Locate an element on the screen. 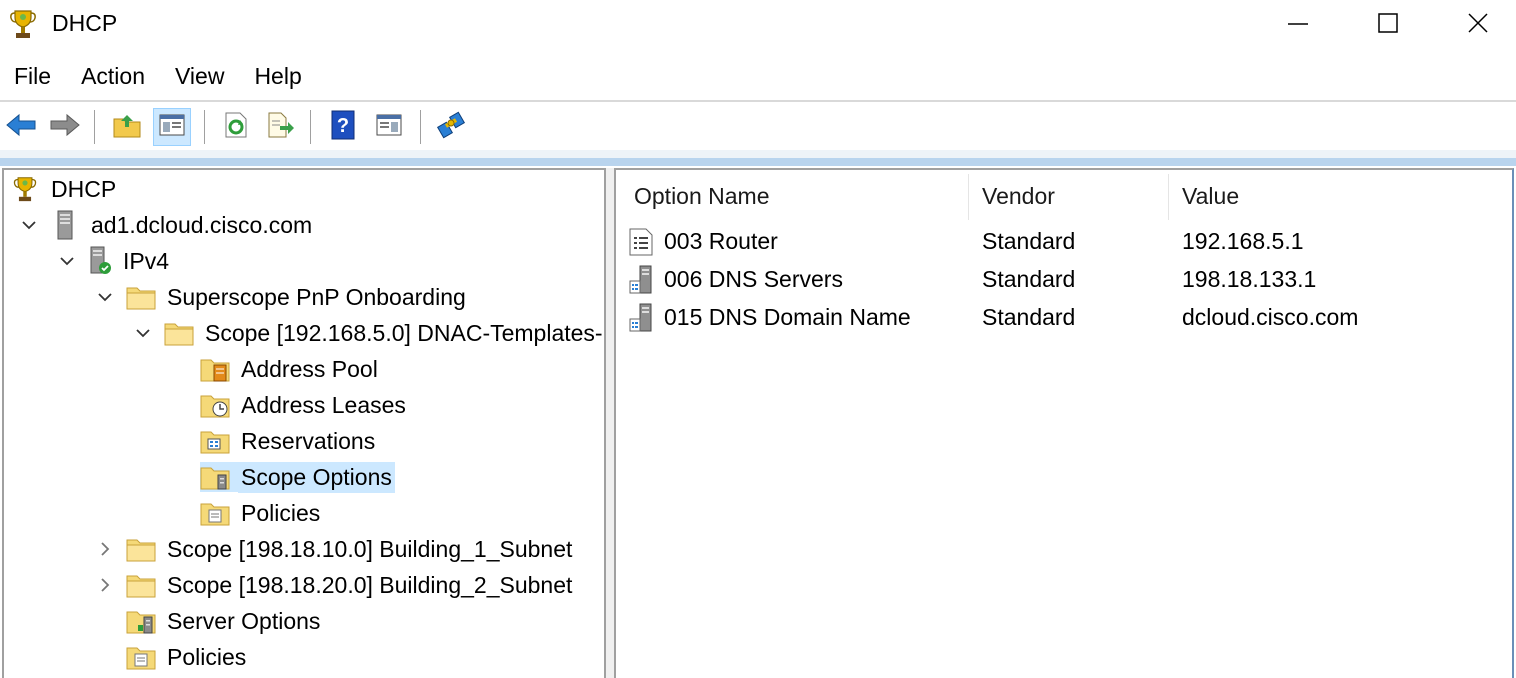  server-icon is located at coordinates (65, 225).